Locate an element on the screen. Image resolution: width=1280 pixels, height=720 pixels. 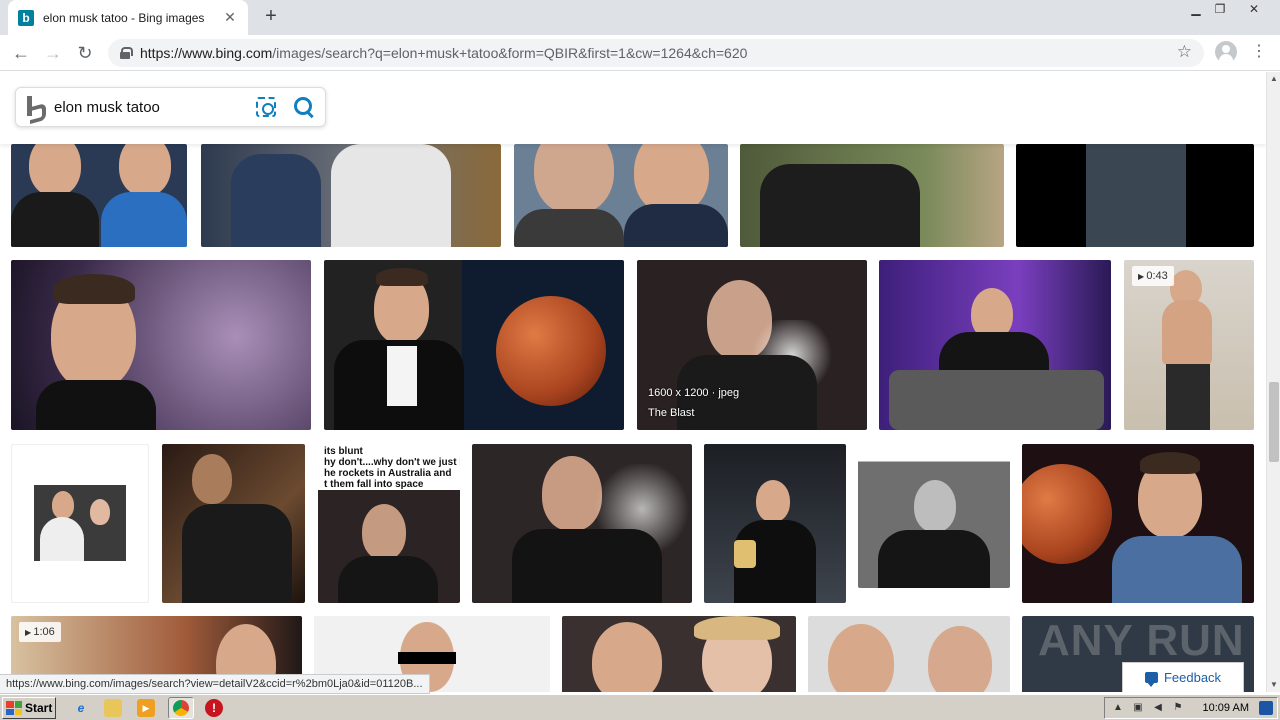
bing-favicon-icon: b is located at coordinates (26, 17).